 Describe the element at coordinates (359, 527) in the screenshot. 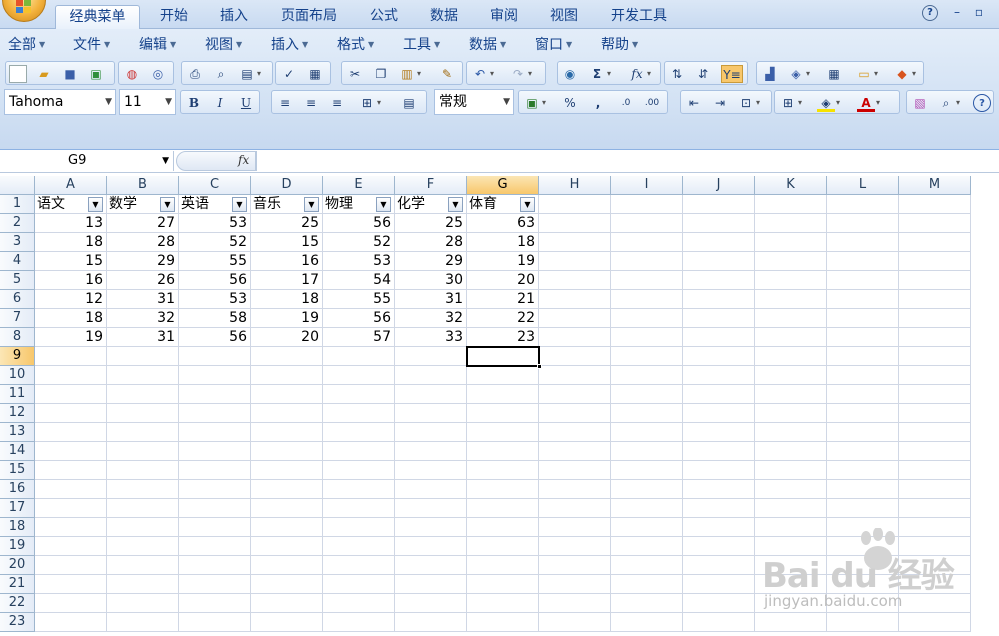

I see `cell-e18` at that location.